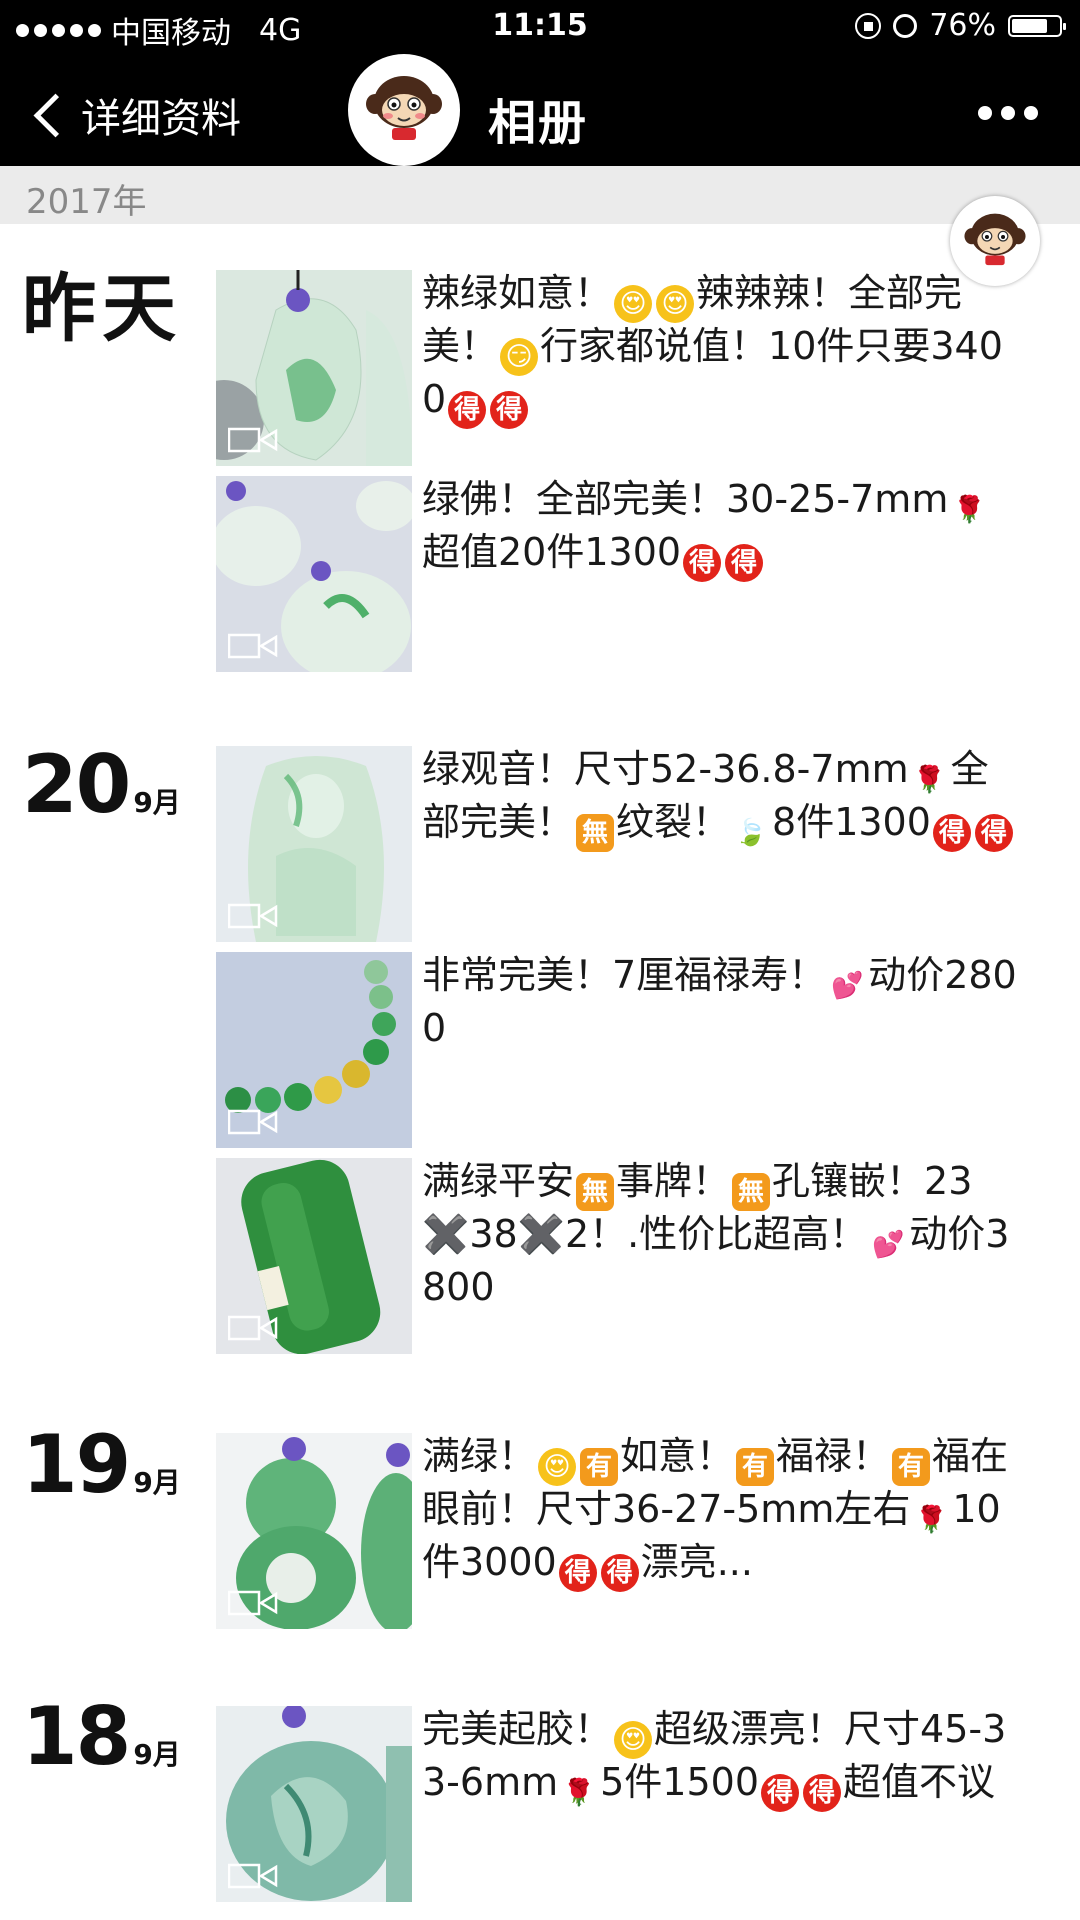  What do you see at coordinates (76, 784) in the screenshot?
I see `day-number: 20` at bounding box center [76, 784].